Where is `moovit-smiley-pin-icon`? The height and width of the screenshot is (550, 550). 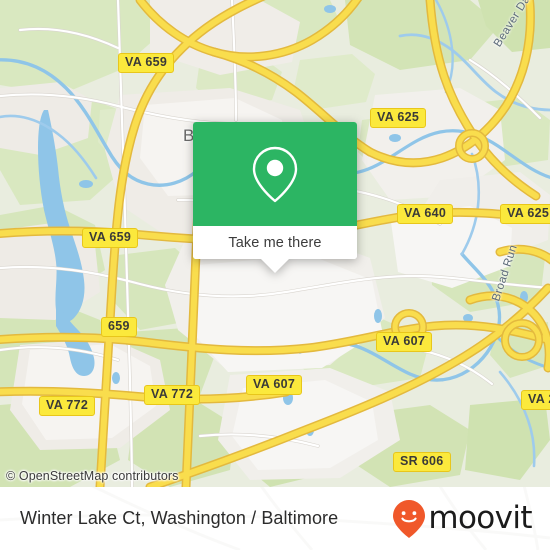 moovit-smiley-pin-icon is located at coordinates (409, 518).